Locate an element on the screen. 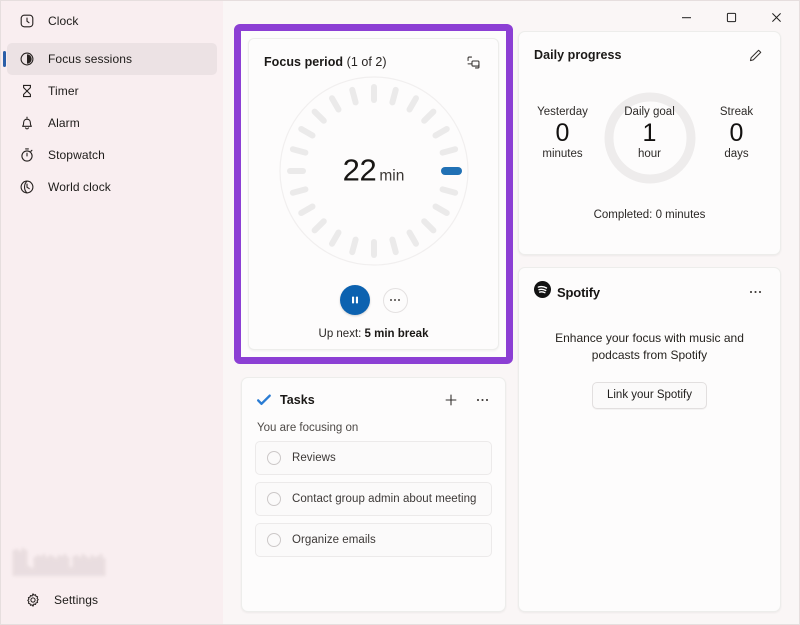 This screenshot has height=625, width=800. sidebar-item-label: Settings is located at coordinates (76, 600).